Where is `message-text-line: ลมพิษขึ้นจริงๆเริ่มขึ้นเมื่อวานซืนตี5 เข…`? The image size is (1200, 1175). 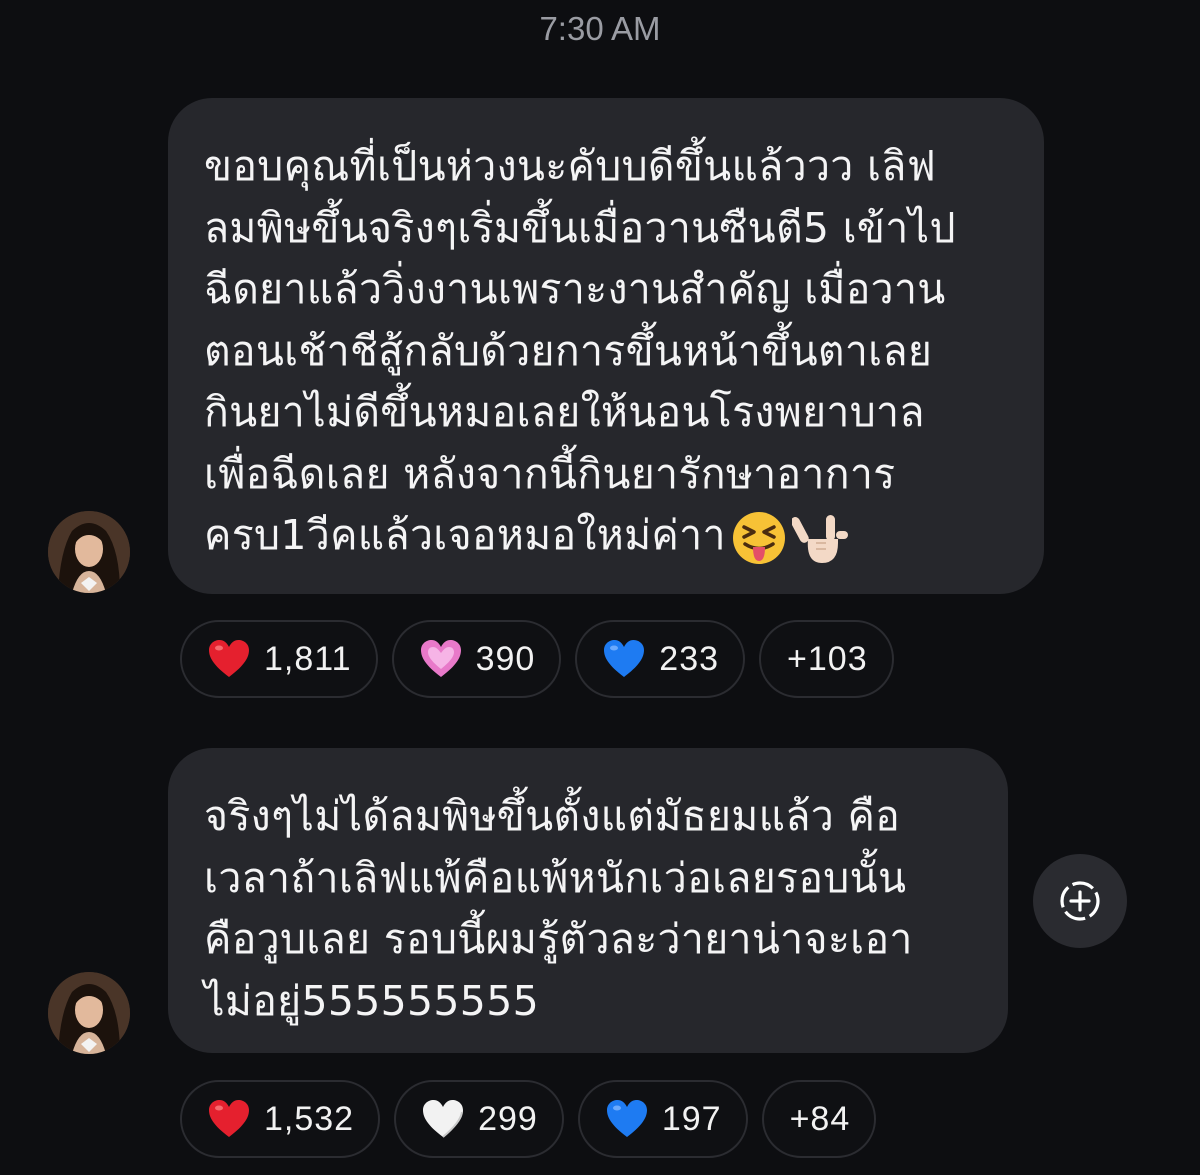
message-text-line: ลมพิษขึ้นจริงๆเริ่มขึ้นเมื่อวานซืนตี5 เข… is located at coordinates (580, 227).